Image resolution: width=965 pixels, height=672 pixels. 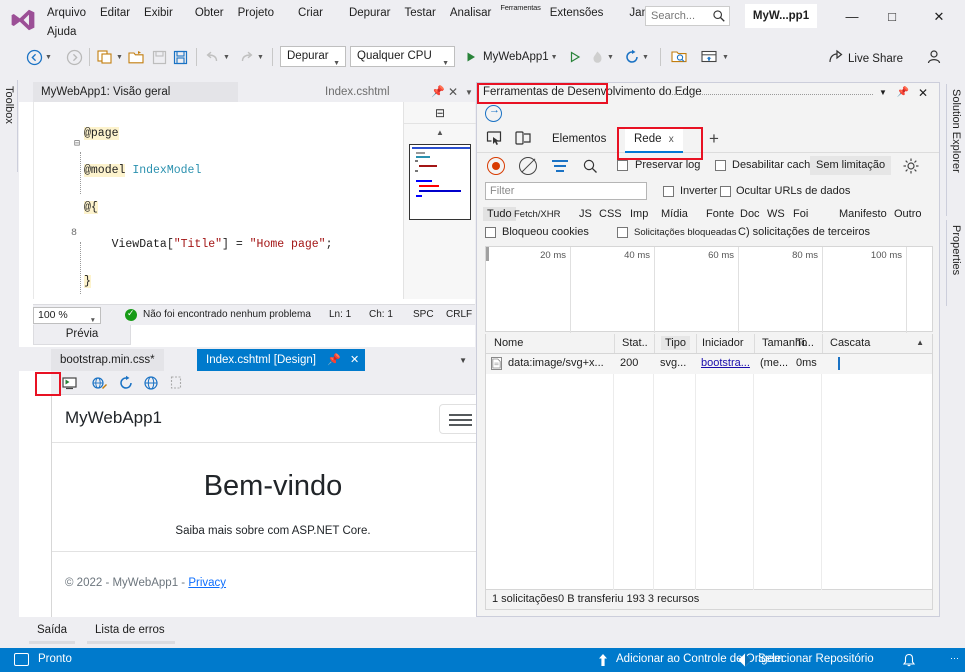 I want to click on navigate-forward-button, so click(x=74, y=57).